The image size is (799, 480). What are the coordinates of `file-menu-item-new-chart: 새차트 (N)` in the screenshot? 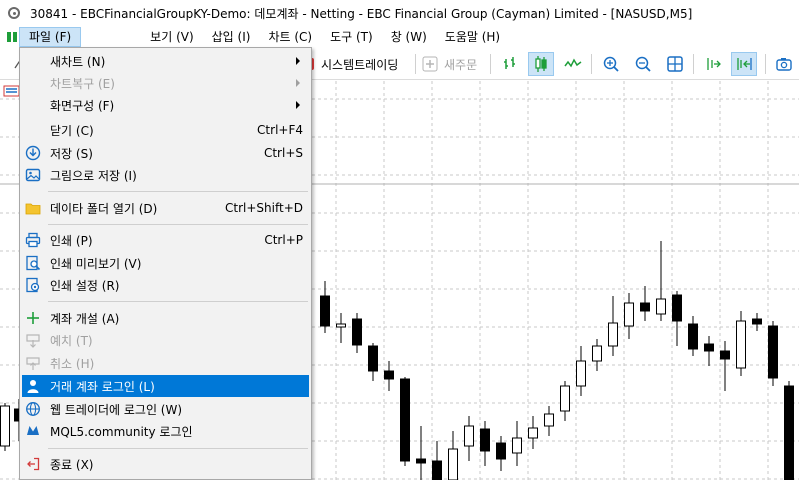 It's located at (165, 61).